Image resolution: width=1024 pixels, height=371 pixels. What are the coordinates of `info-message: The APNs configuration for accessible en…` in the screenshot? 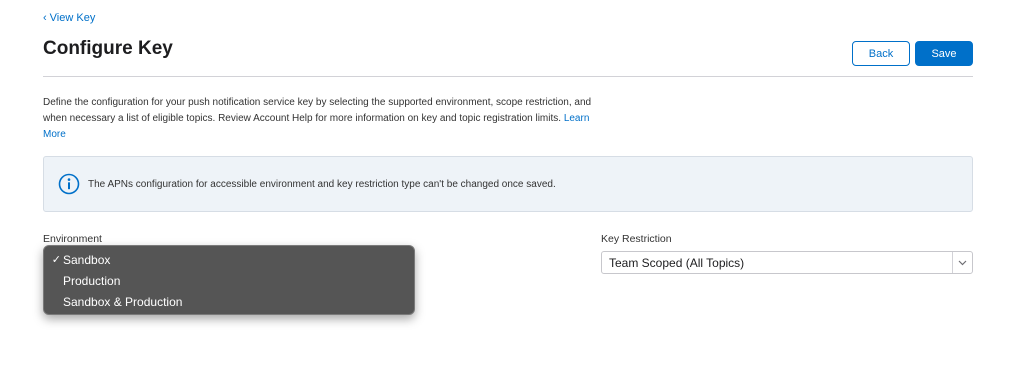 It's located at (322, 184).